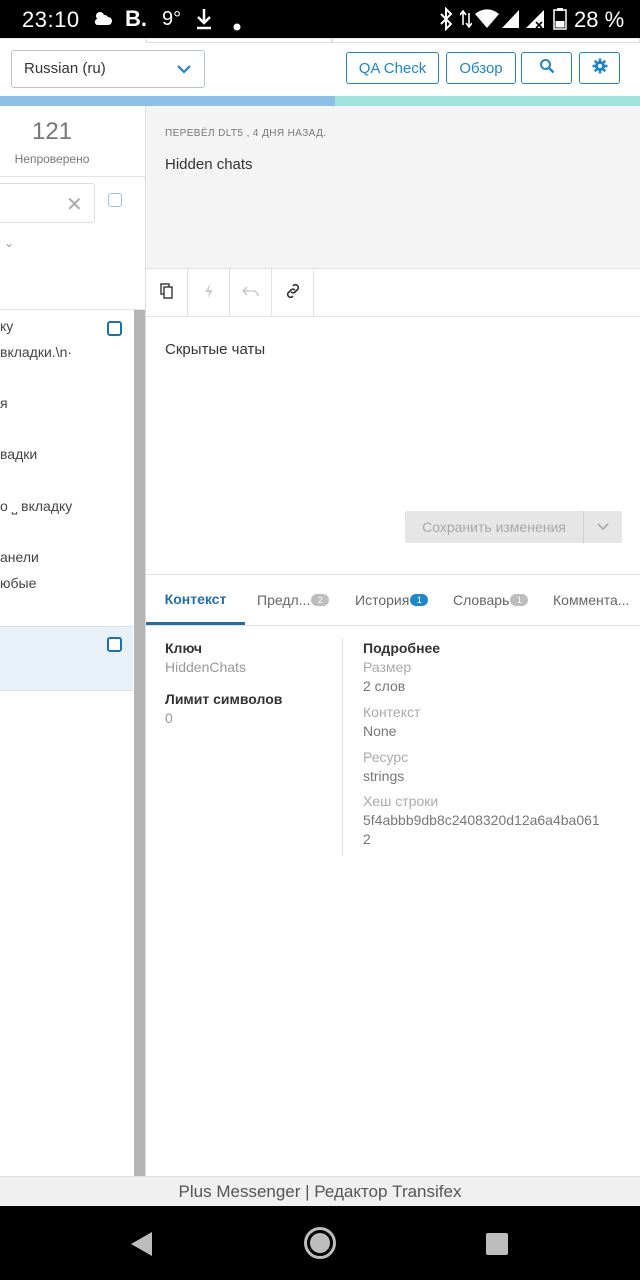 This screenshot has height=1280, width=640. I want to click on editor-header: Russian (ru) QA Check Обзор, so click(320, 67).